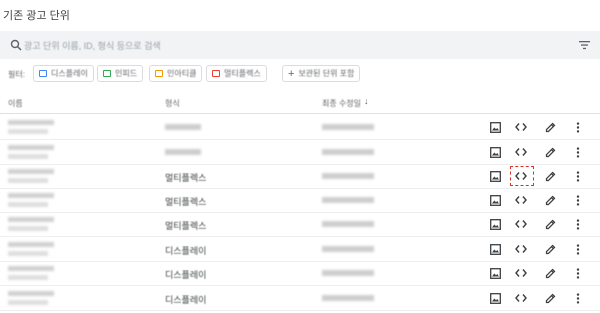 The width and height of the screenshot is (600, 313). What do you see at coordinates (15, 103) in the screenshot?
I see `col-name: 이름` at bounding box center [15, 103].